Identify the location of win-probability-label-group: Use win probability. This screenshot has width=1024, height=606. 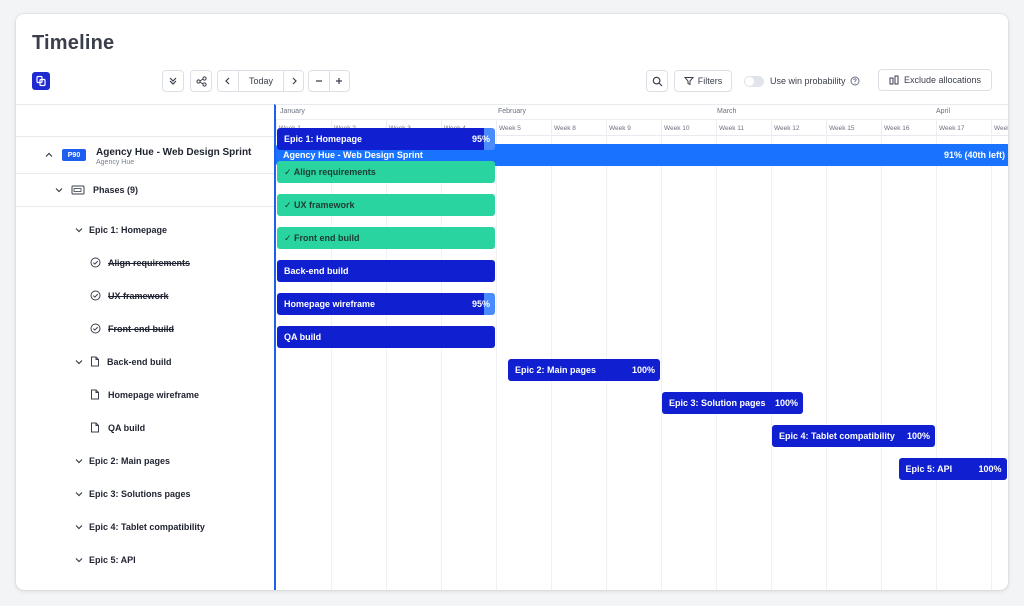
(815, 81).